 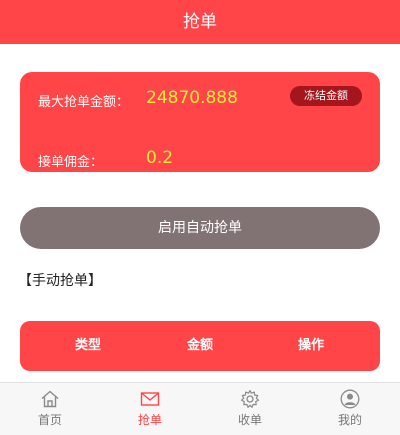 I want to click on bottom-tab-bar: 首页 抢单 收单 我的, so click(x=200, y=408).